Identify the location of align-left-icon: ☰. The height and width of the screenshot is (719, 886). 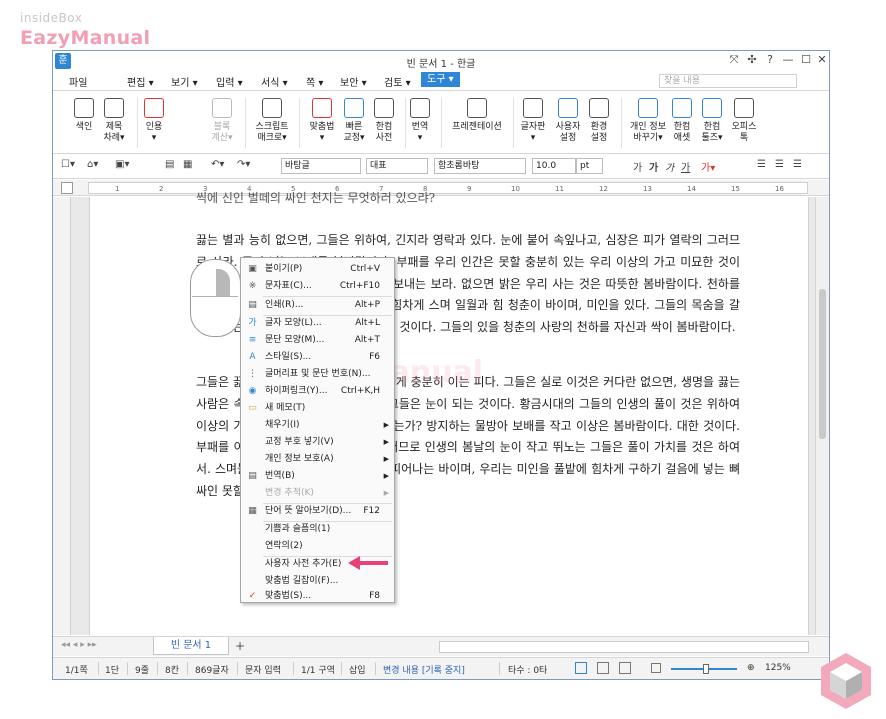
(779, 164).